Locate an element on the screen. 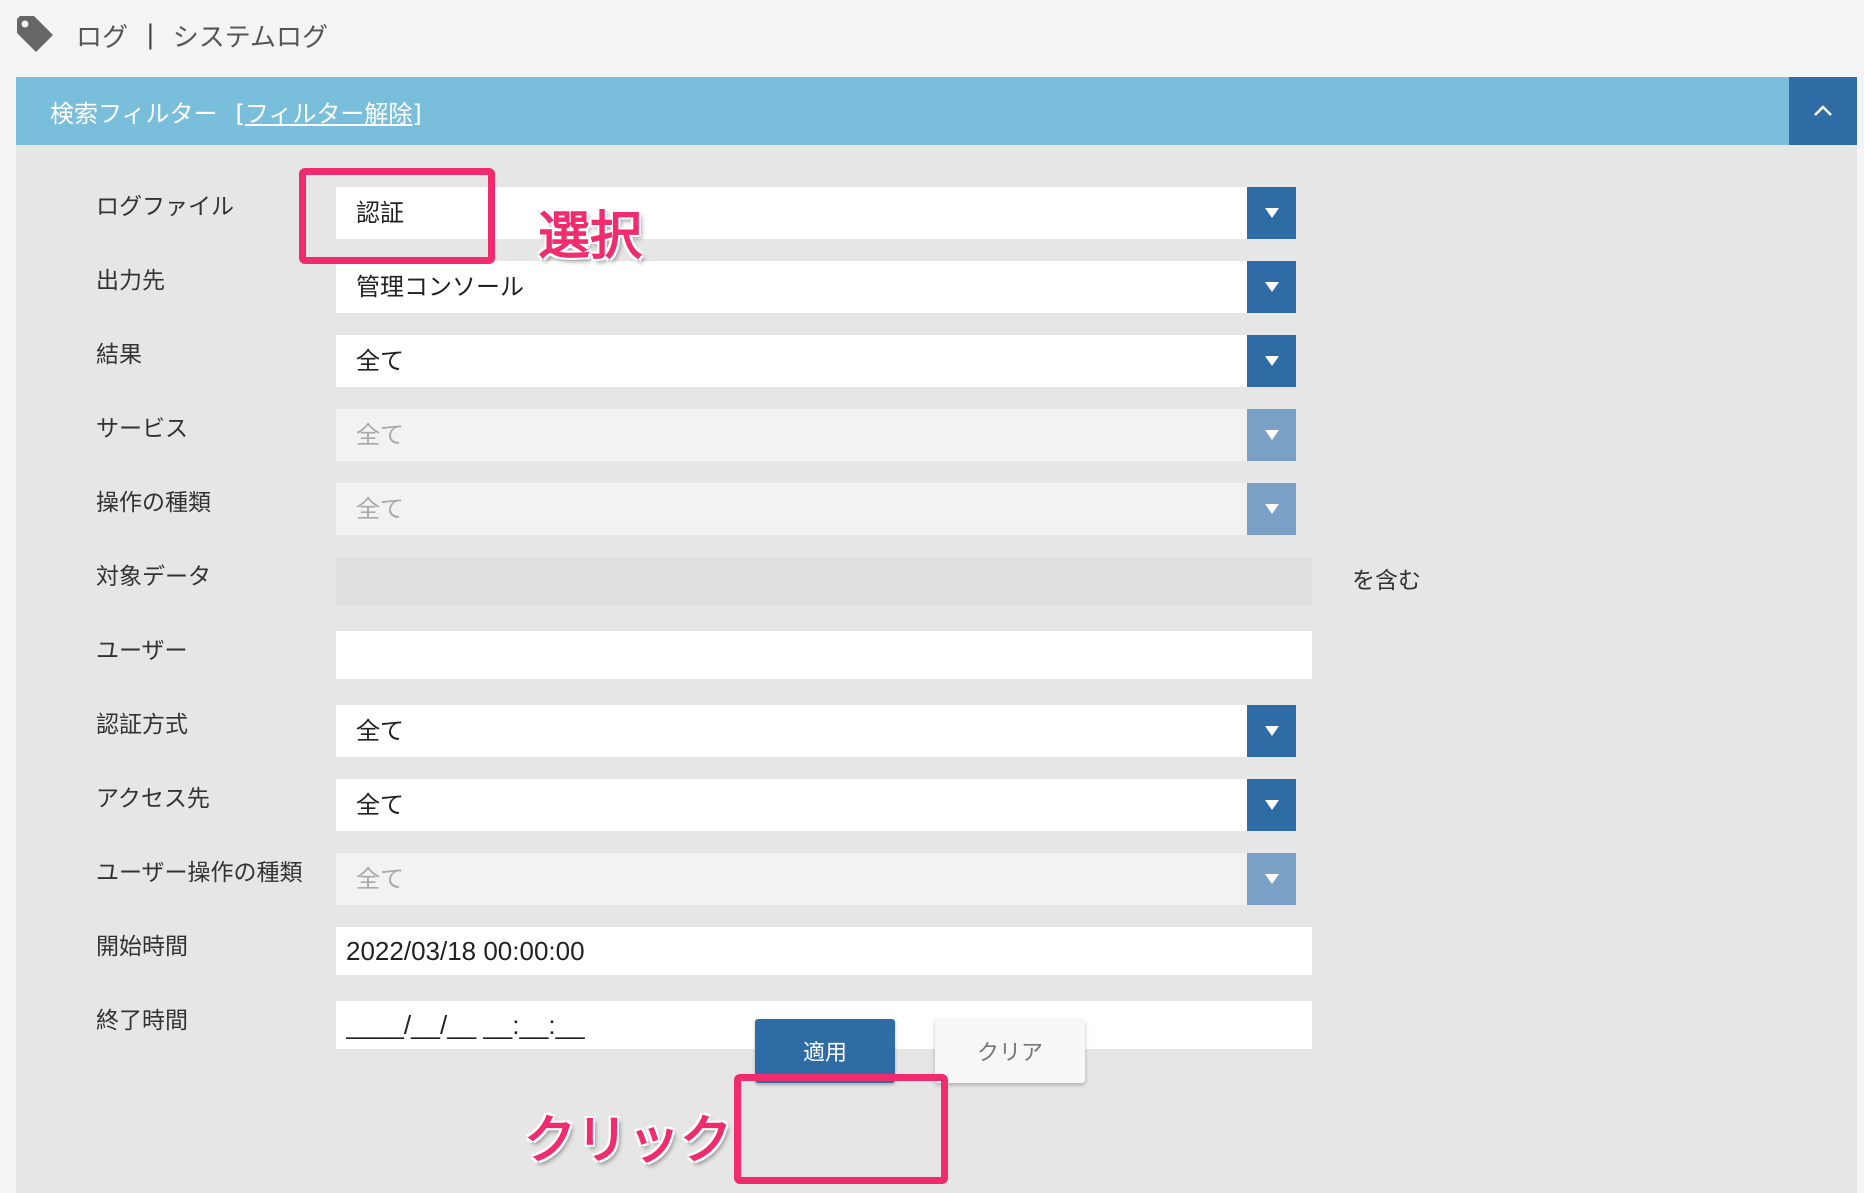 This screenshot has height=1193, width=1864. filter-panel-header: 検索フィルター [フィルター解除] is located at coordinates (936, 111).